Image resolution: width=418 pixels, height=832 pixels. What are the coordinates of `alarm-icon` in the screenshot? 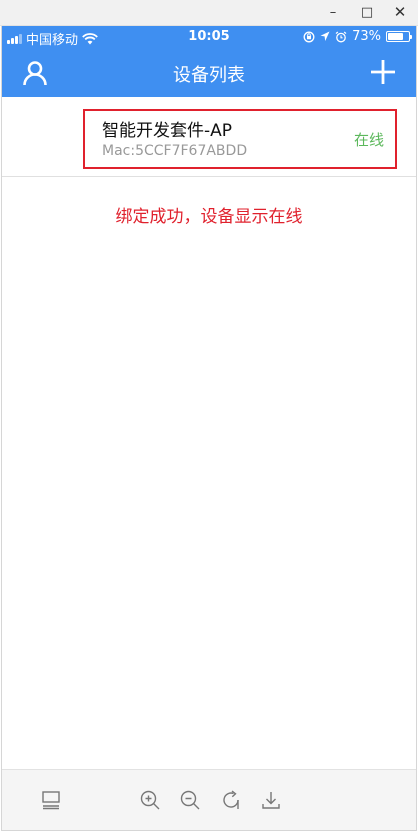 It's located at (341, 36).